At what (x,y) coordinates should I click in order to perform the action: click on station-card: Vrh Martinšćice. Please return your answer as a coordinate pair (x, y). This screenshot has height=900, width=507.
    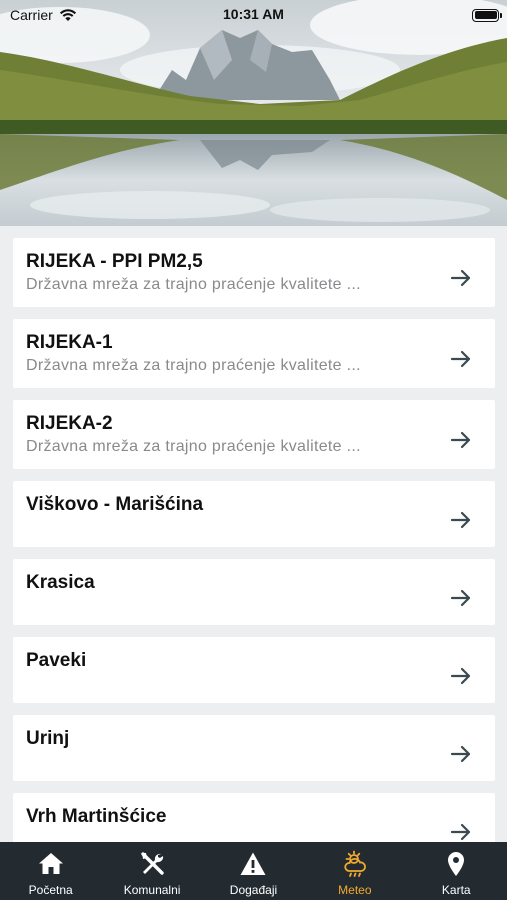
    Looking at the image, I should click on (254, 817).